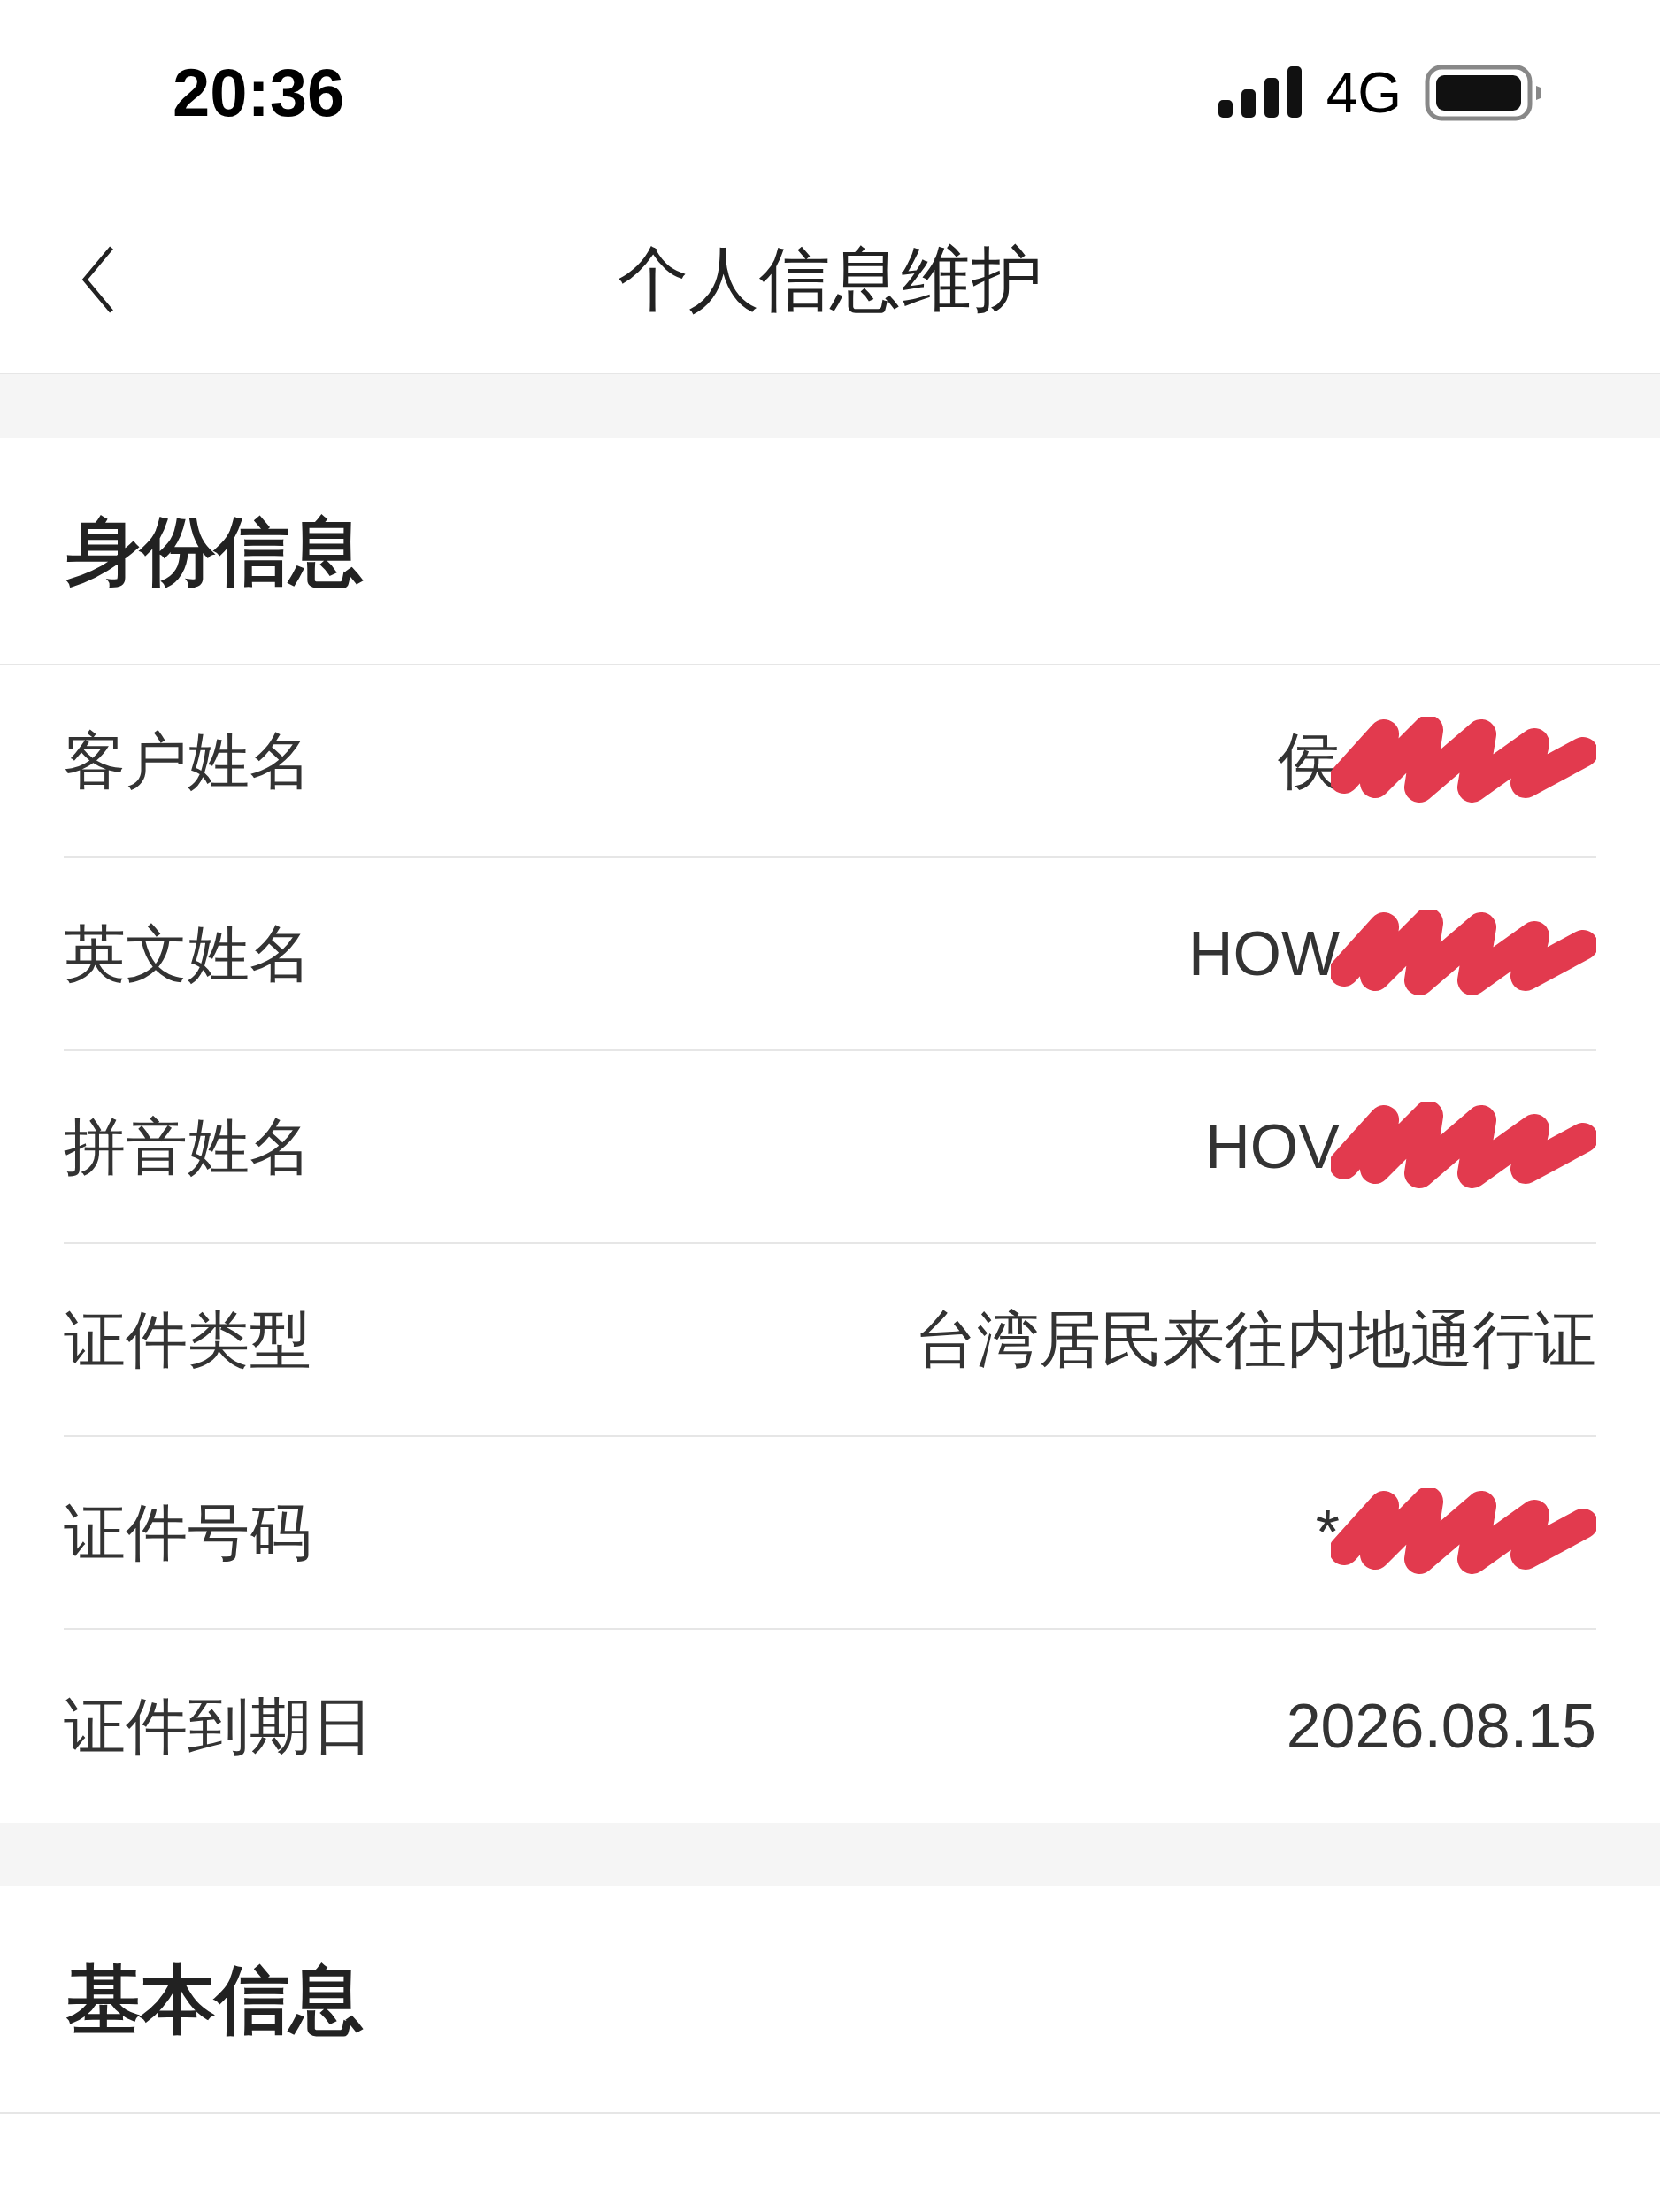  I want to click on field-value: 侯, so click(1309, 761).